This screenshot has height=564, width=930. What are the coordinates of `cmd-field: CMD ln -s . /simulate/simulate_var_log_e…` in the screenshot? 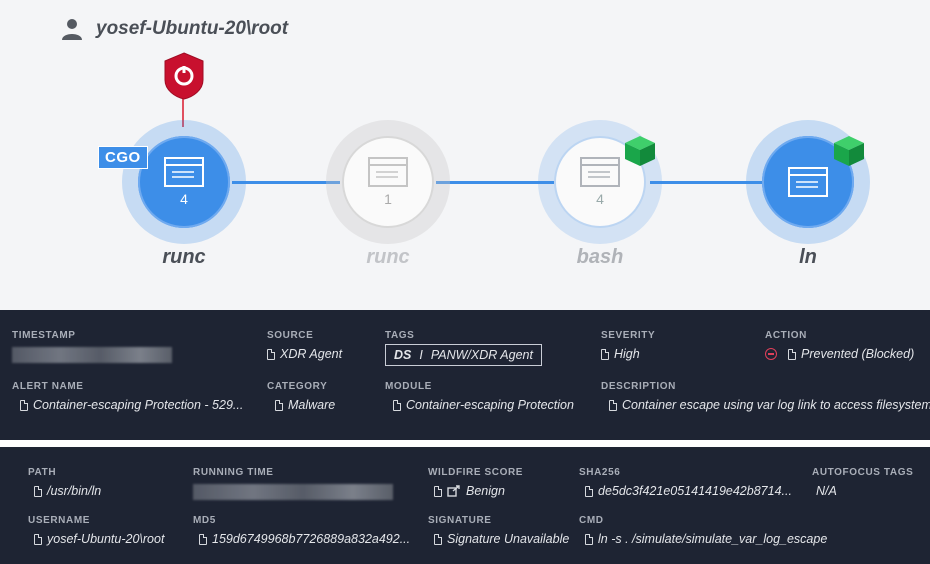 It's located at (703, 530).